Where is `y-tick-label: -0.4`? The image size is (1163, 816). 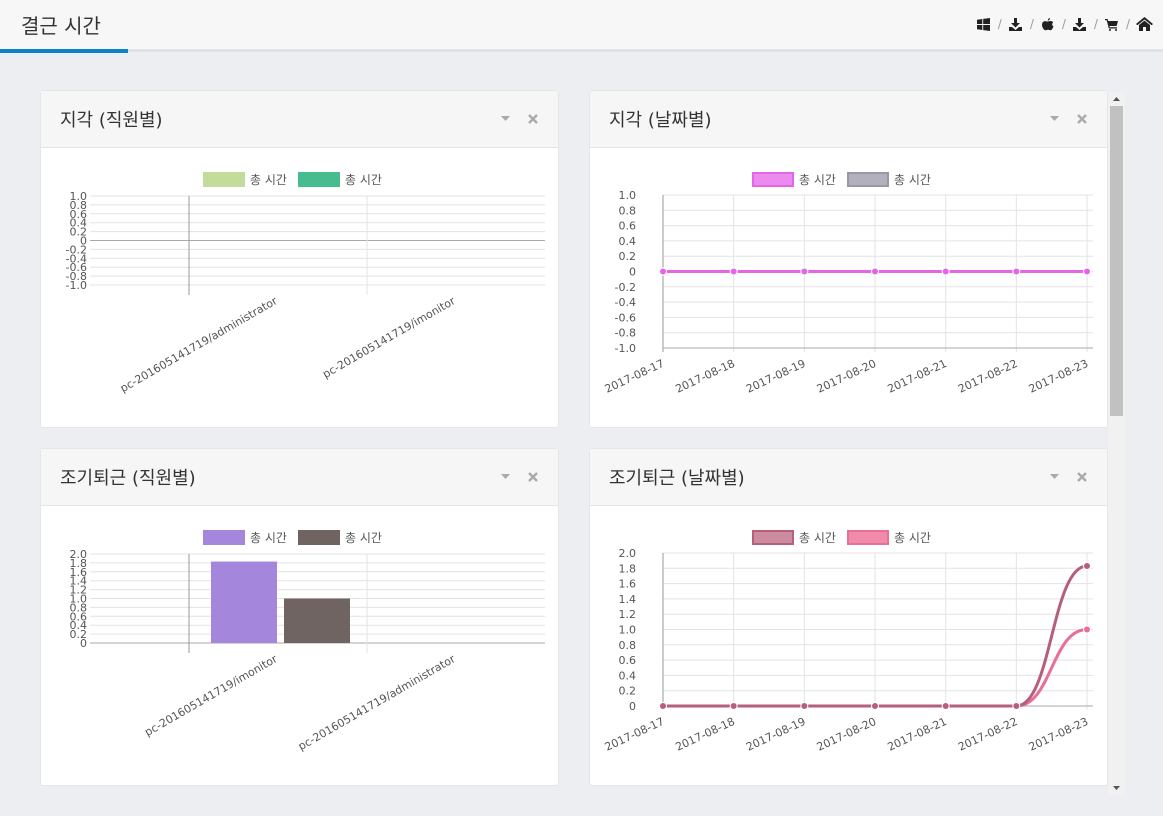 y-tick-label: -0.4 is located at coordinates (625, 302).